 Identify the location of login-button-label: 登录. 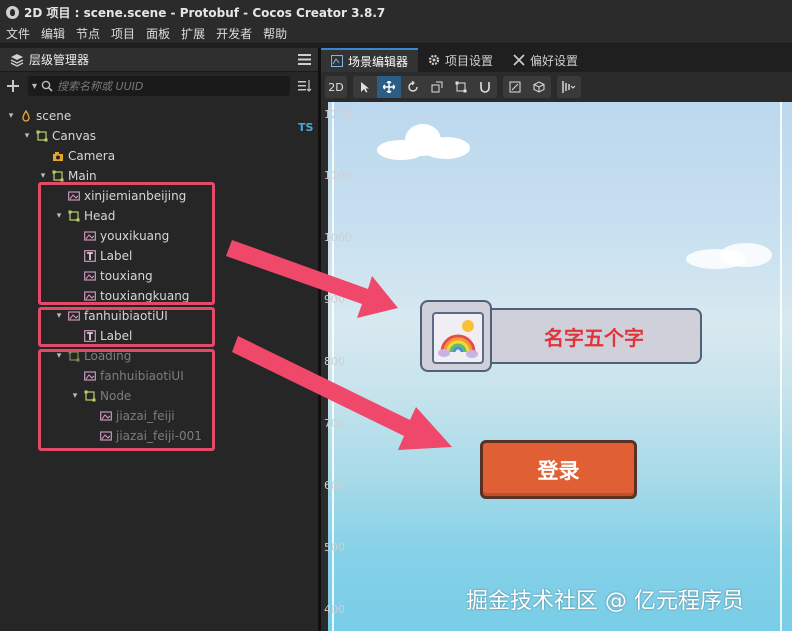
(558, 470).